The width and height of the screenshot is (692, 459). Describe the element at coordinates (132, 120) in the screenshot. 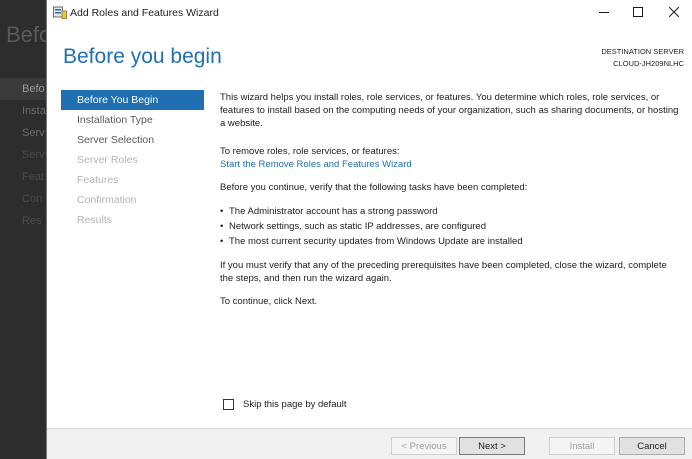

I see `nav-item-installation-type: Installation Type` at that location.